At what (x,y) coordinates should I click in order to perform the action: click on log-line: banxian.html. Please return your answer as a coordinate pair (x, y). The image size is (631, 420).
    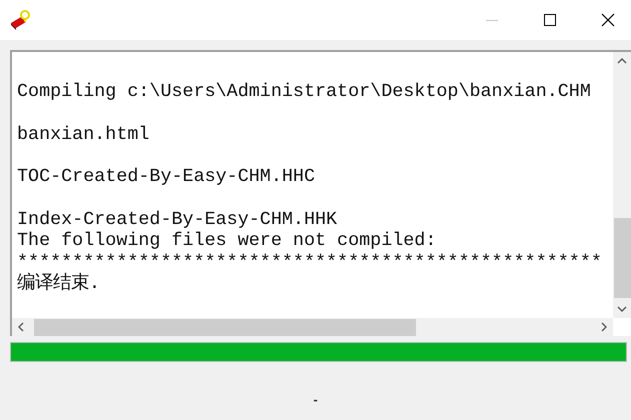
    Looking at the image, I should click on (83, 135).